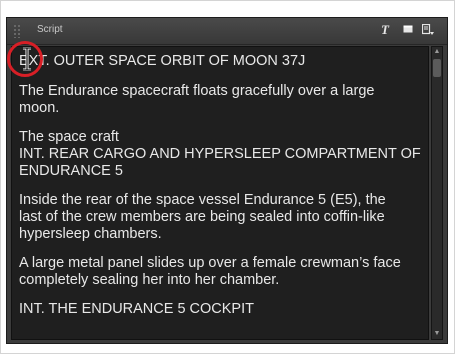  What do you see at coordinates (162, 61) in the screenshot?
I see `script-line: EXT. OUTER SPACE ORBIT OF MOON 37J` at bounding box center [162, 61].